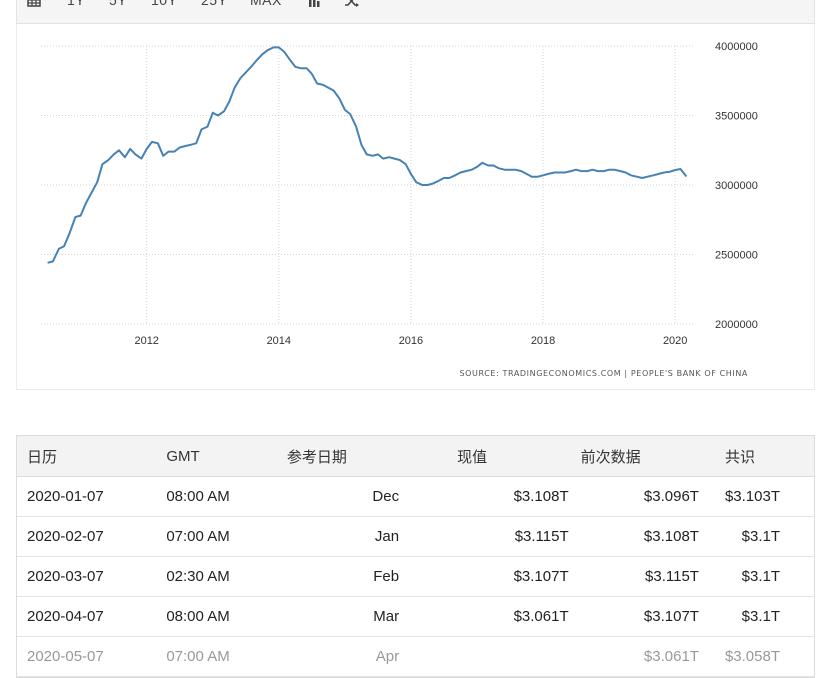 The width and height of the screenshot is (823, 678). What do you see at coordinates (226, 576) in the screenshot?
I see `cell-gmt: 02:30 AM` at bounding box center [226, 576].